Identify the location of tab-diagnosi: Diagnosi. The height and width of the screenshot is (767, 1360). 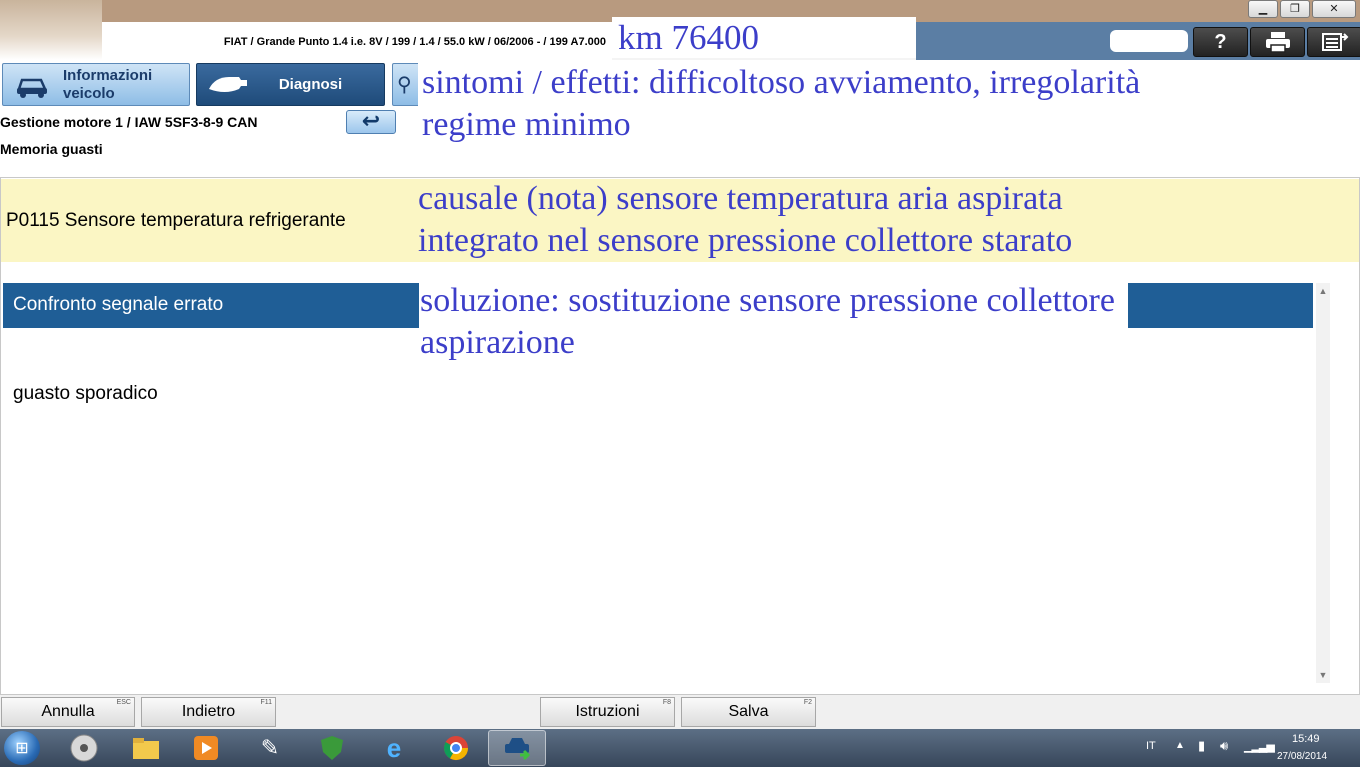
(290, 84).